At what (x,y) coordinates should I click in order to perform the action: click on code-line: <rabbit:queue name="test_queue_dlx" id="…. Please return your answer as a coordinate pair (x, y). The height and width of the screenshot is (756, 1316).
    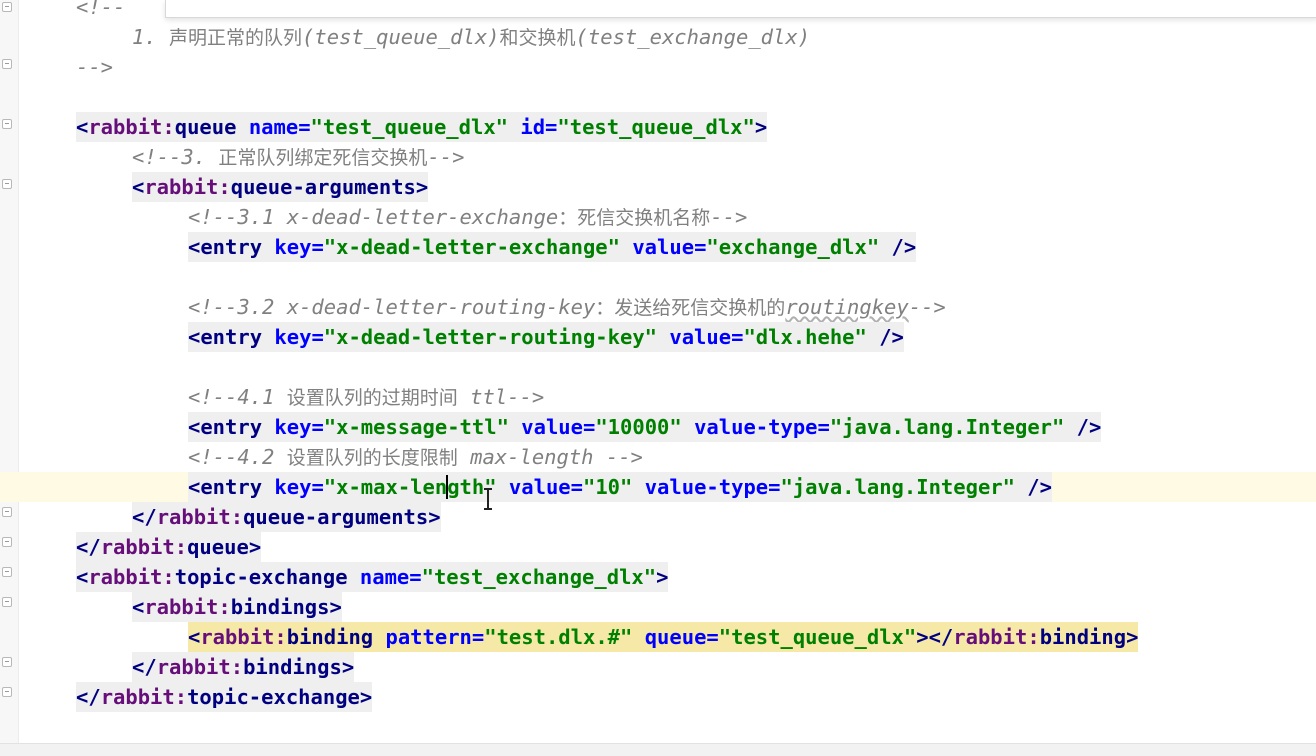
    Looking at the image, I should click on (658, 127).